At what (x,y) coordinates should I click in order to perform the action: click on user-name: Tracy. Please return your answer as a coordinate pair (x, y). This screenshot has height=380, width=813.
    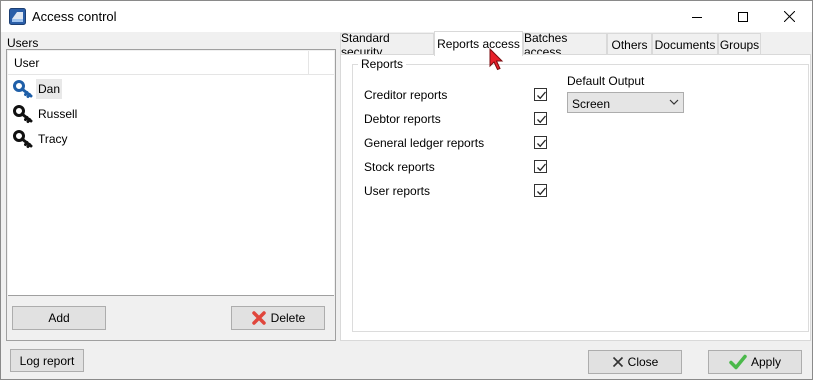
    Looking at the image, I should click on (53, 139).